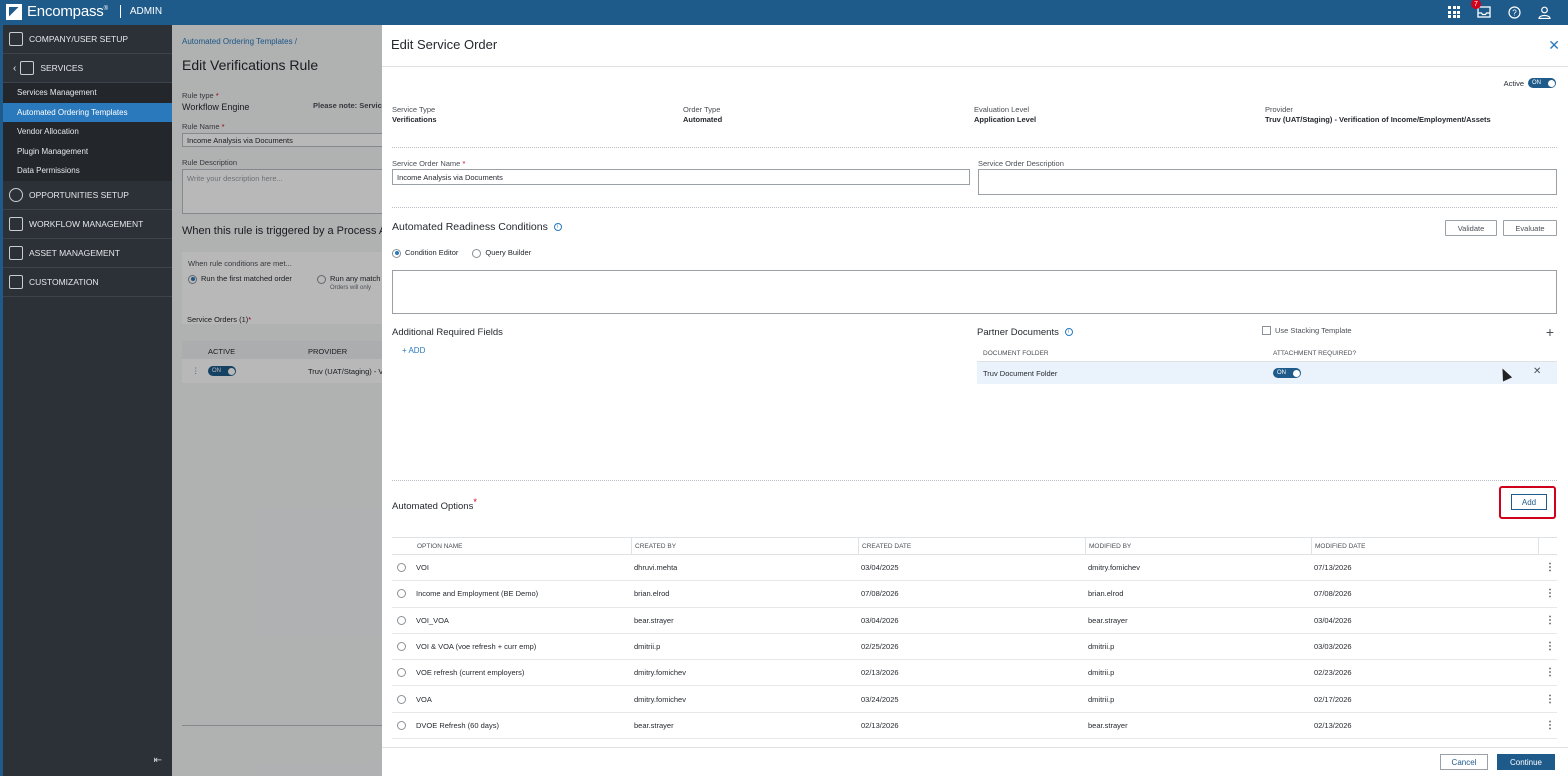  I want to click on active-toggle: ON, so click(1542, 83).